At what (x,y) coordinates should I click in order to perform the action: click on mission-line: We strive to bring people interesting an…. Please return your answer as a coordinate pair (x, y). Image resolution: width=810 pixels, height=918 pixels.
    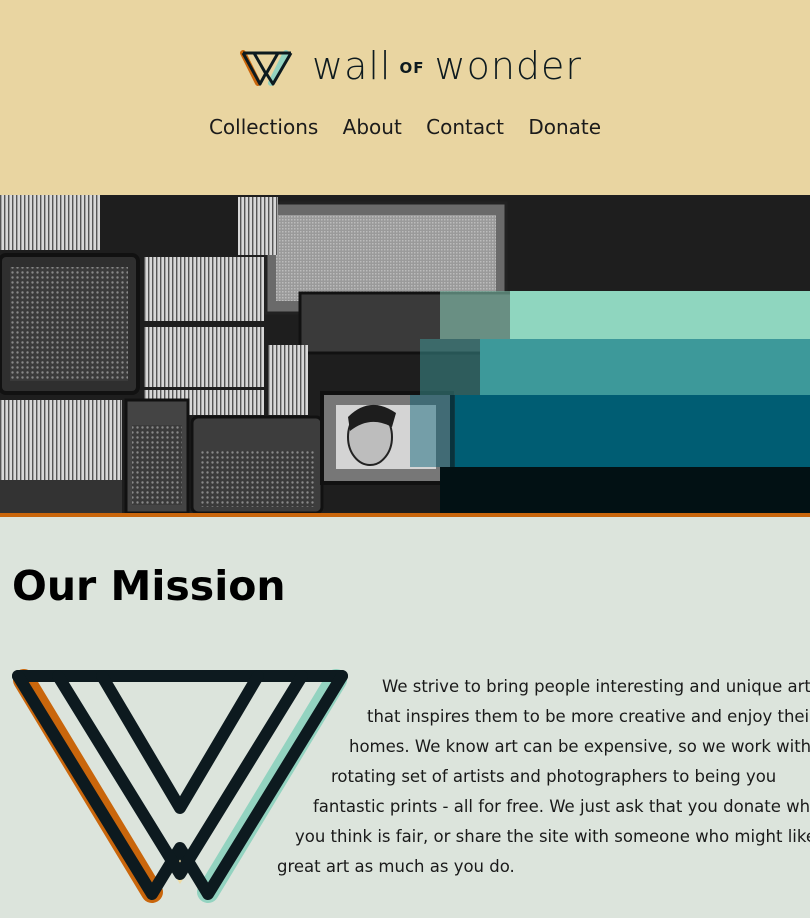
    Looking at the image, I should click on (596, 686).